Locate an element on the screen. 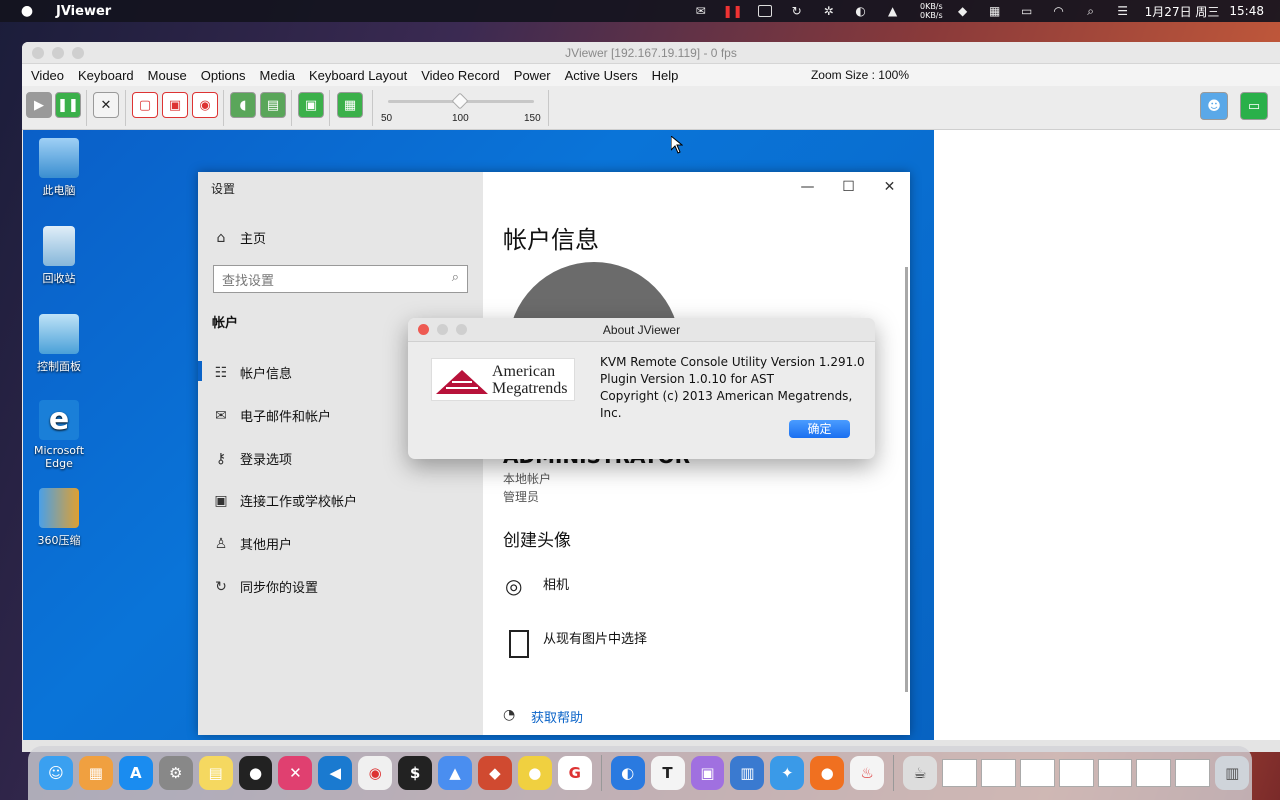  cd-media-button: ◉ is located at coordinates (205, 105).